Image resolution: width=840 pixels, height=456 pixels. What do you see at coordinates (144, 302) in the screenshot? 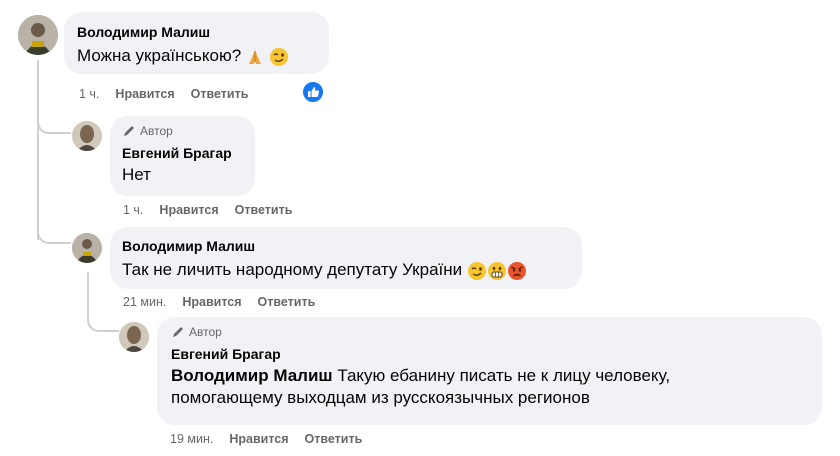
I see `comment-time: 21 мин.` at bounding box center [144, 302].